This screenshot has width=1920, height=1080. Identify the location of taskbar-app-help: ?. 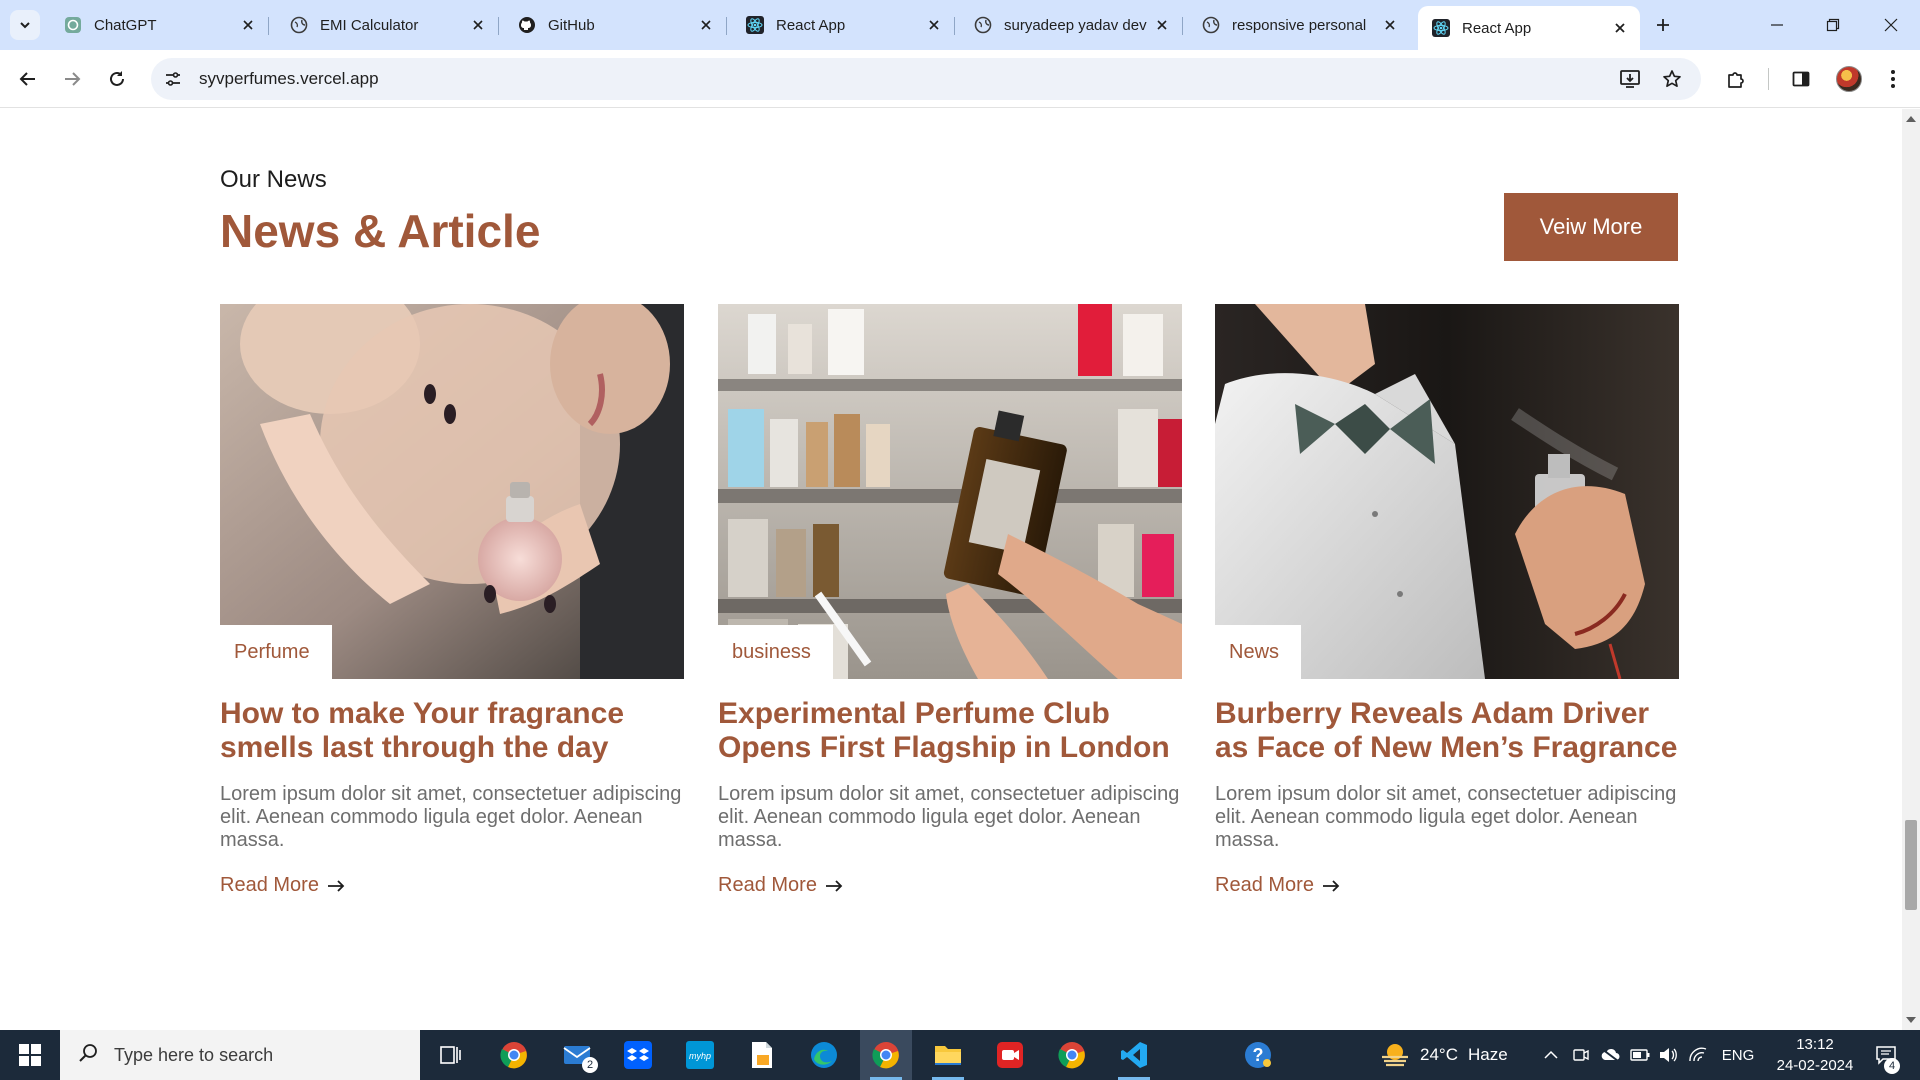
(1258, 1055).